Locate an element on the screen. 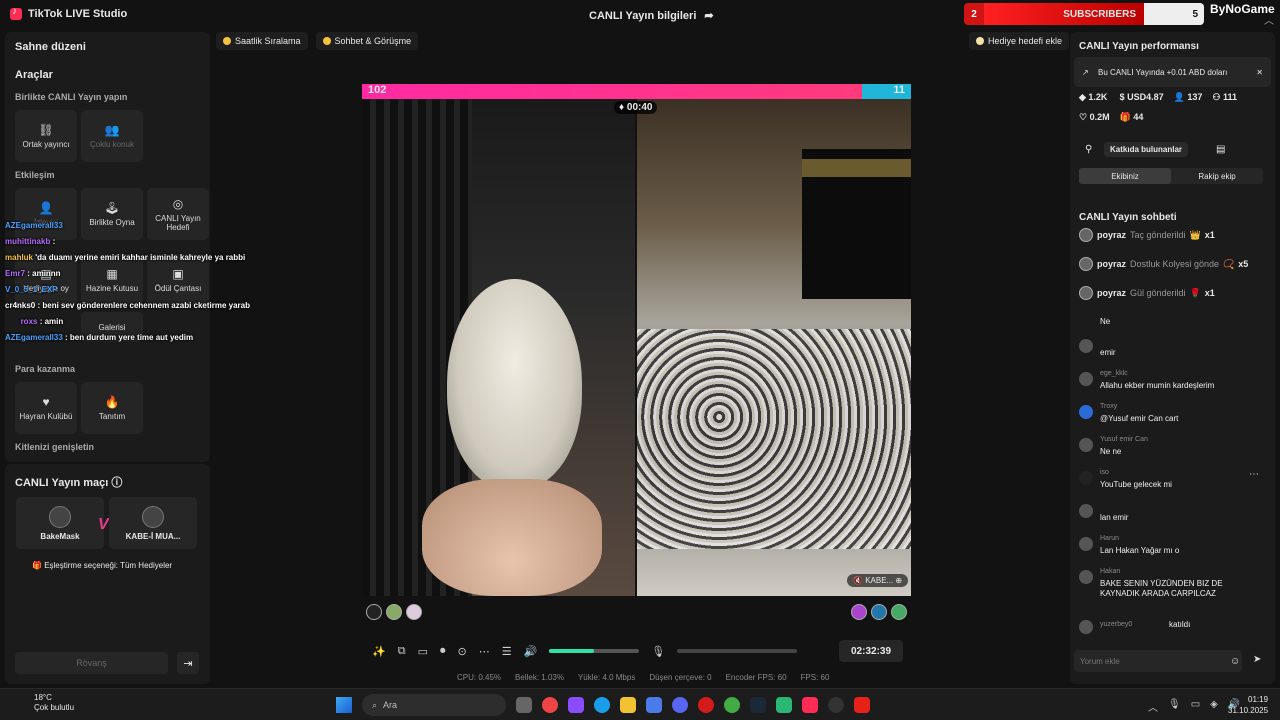 Image resolution: width=1280 pixels, height=720 pixels. record-icon: ⏺ is located at coordinates (443, 651).